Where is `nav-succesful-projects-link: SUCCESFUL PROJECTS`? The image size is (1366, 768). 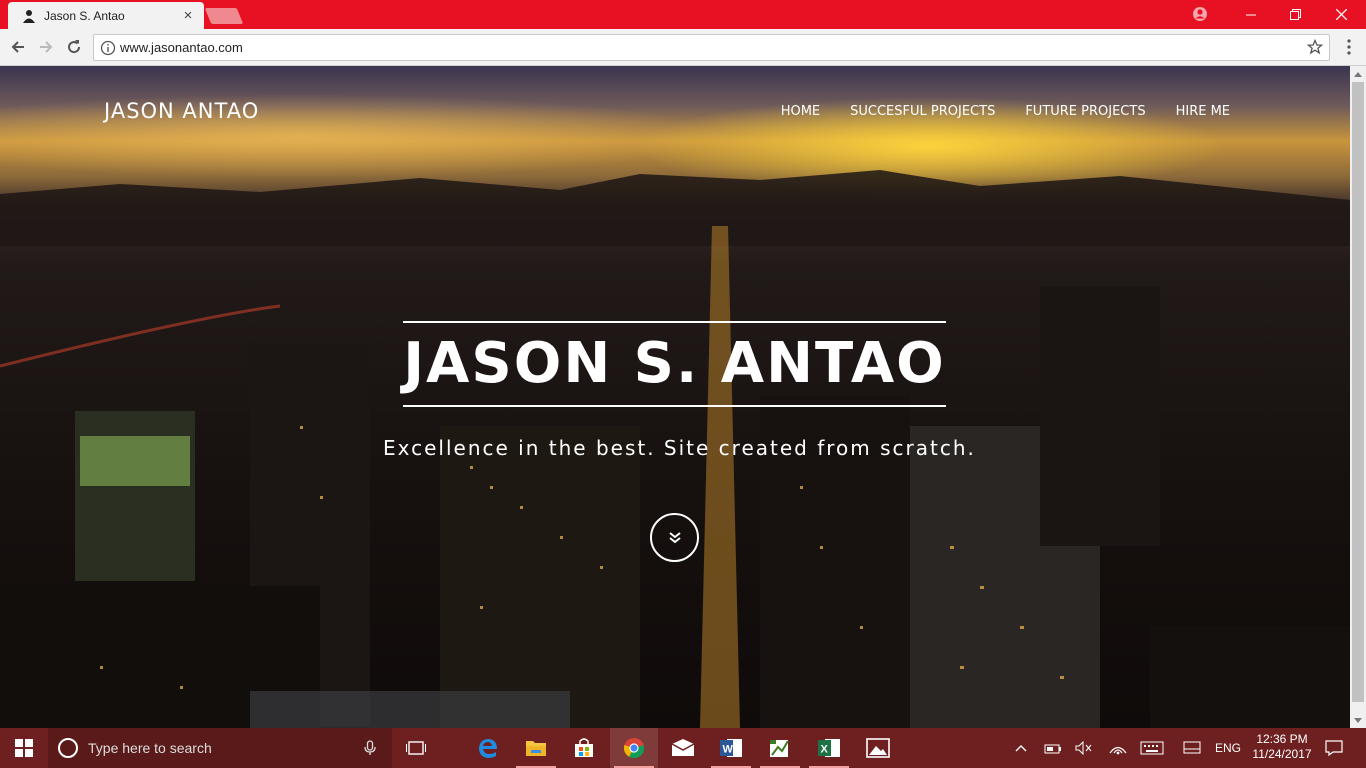
nav-succesful-projects-link: SUCCESFUL PROJECTS is located at coordinates (922, 111).